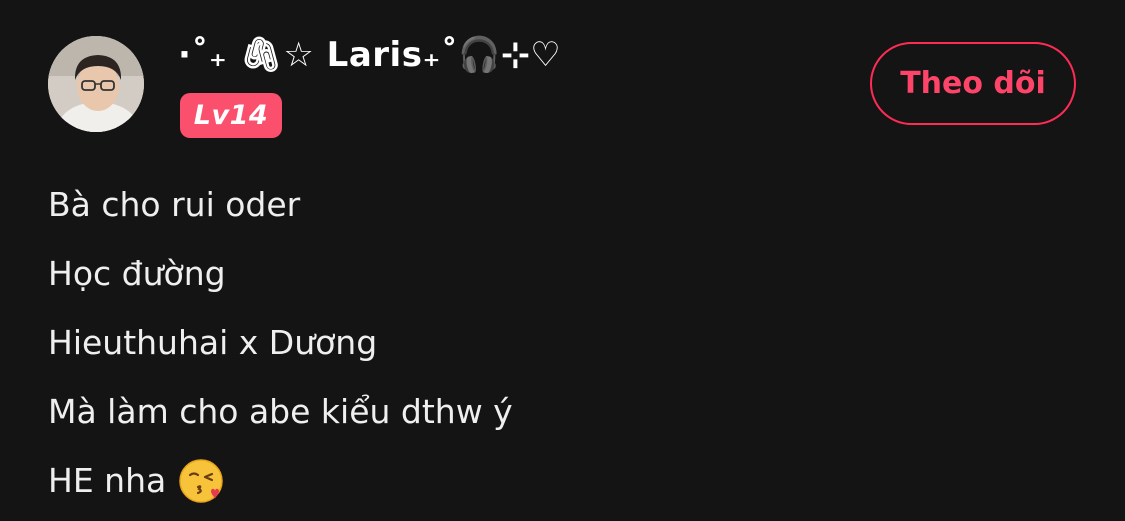 This screenshot has height=521, width=1125. Describe the element at coordinates (213, 342) in the screenshot. I see `bio-text: Hieuthuhai x Dương` at that location.